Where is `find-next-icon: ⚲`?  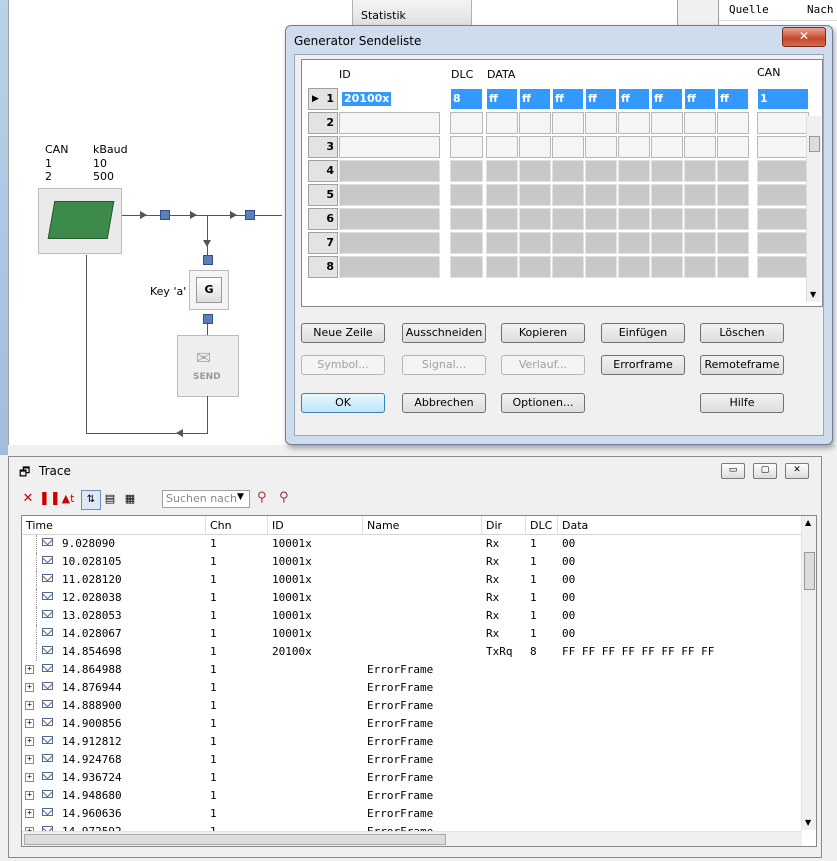 find-next-icon: ⚲ is located at coordinates (284, 497).